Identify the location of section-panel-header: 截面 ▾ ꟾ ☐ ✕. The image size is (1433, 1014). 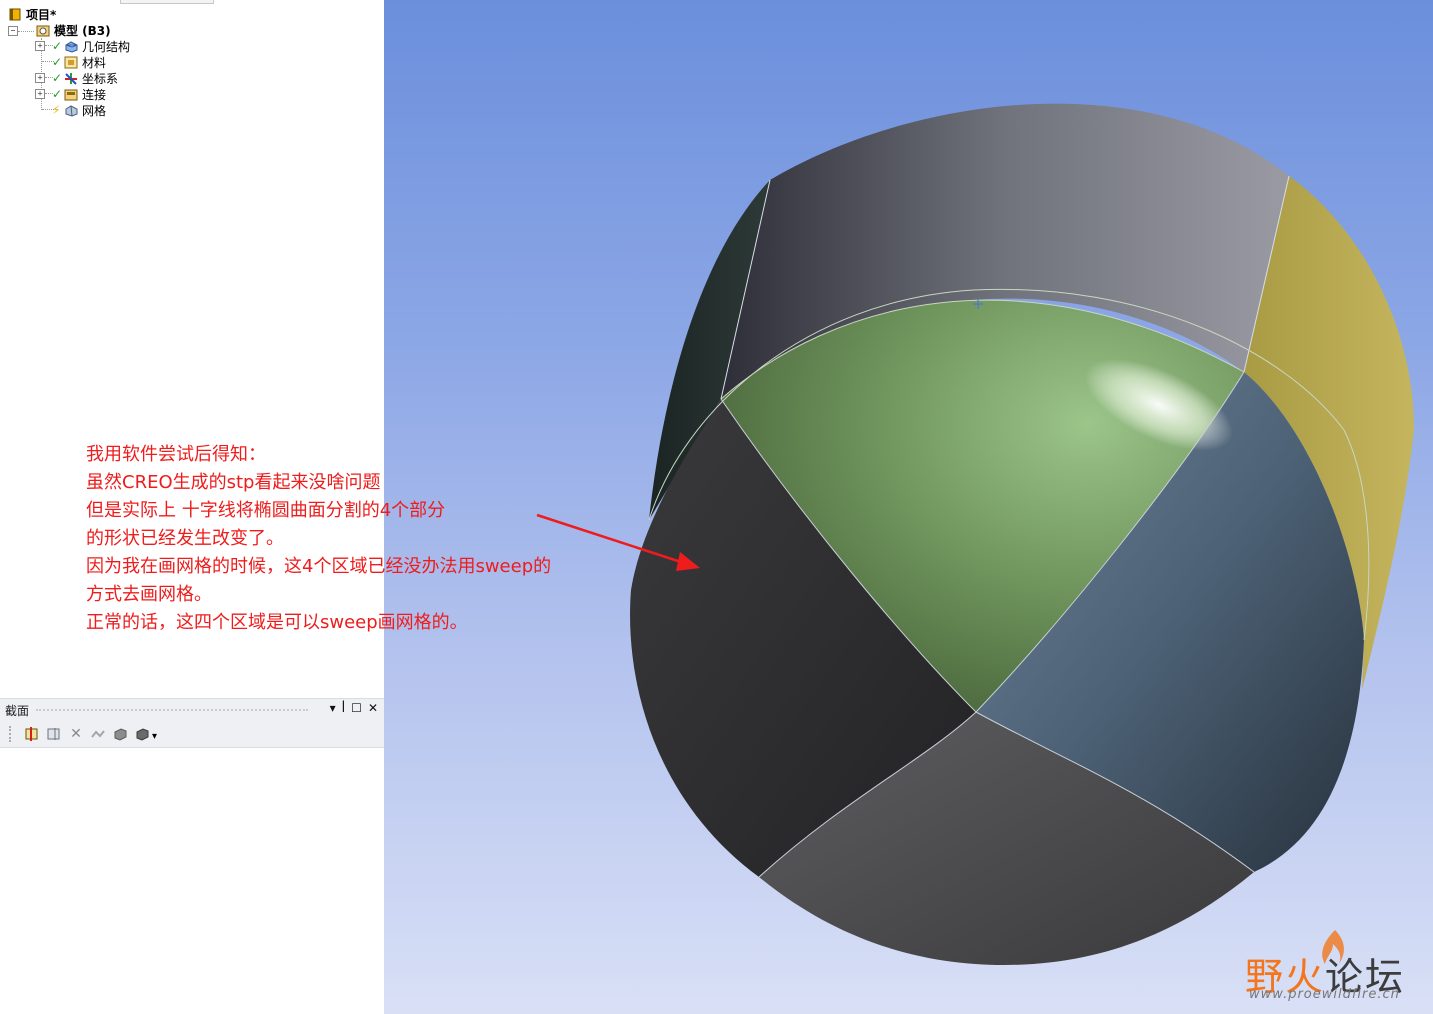
(192, 709).